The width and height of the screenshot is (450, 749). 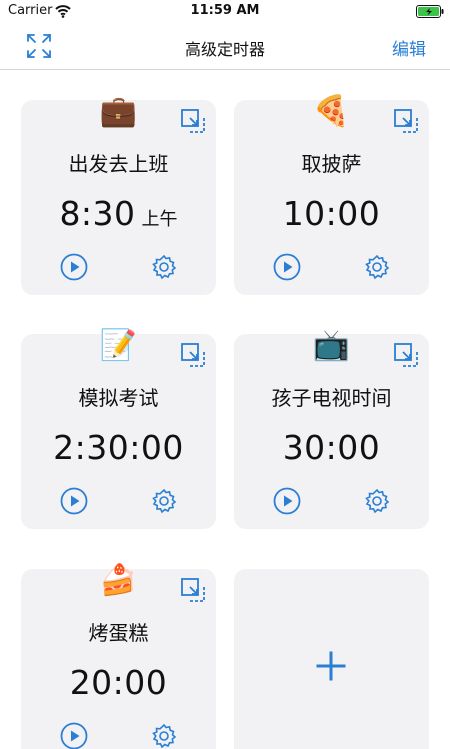 What do you see at coordinates (118, 656) in the screenshot?
I see `timer-card: 🍰 烤蛋糕 20:00` at bounding box center [118, 656].